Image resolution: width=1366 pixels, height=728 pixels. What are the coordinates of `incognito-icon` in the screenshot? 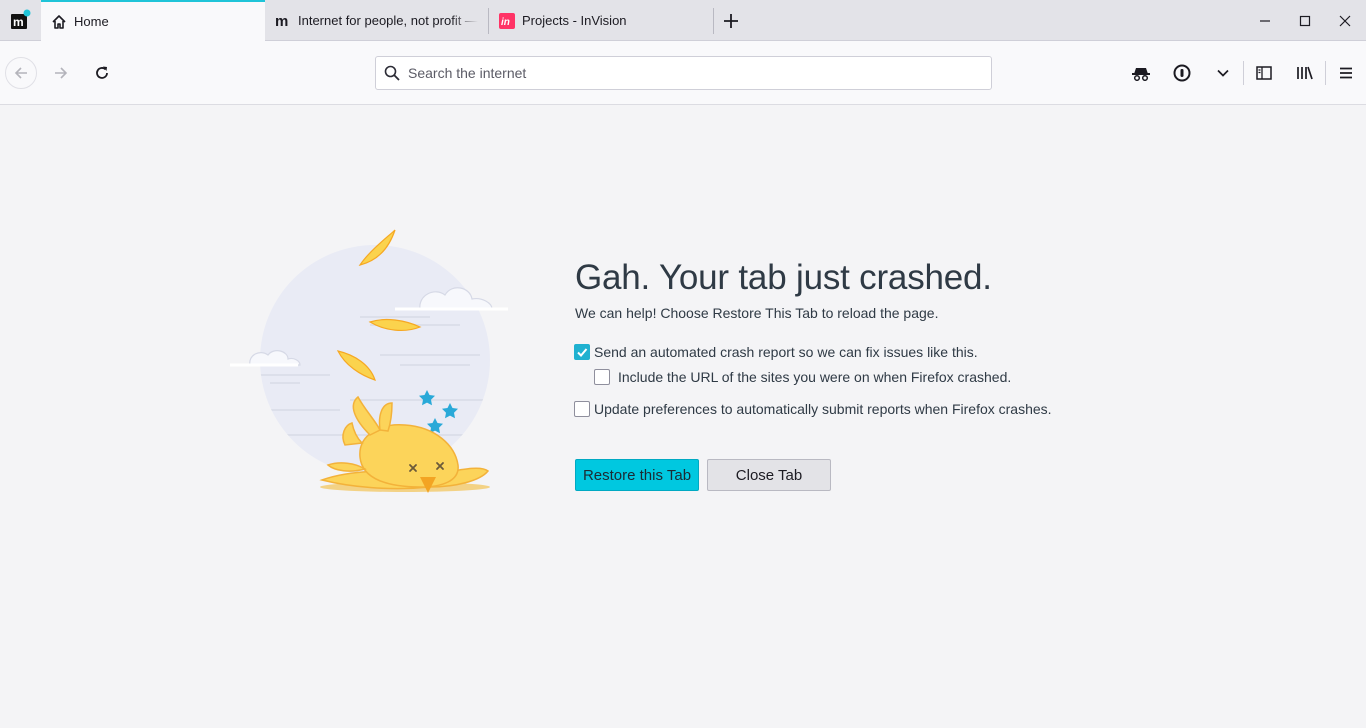 It's located at (1141, 74).